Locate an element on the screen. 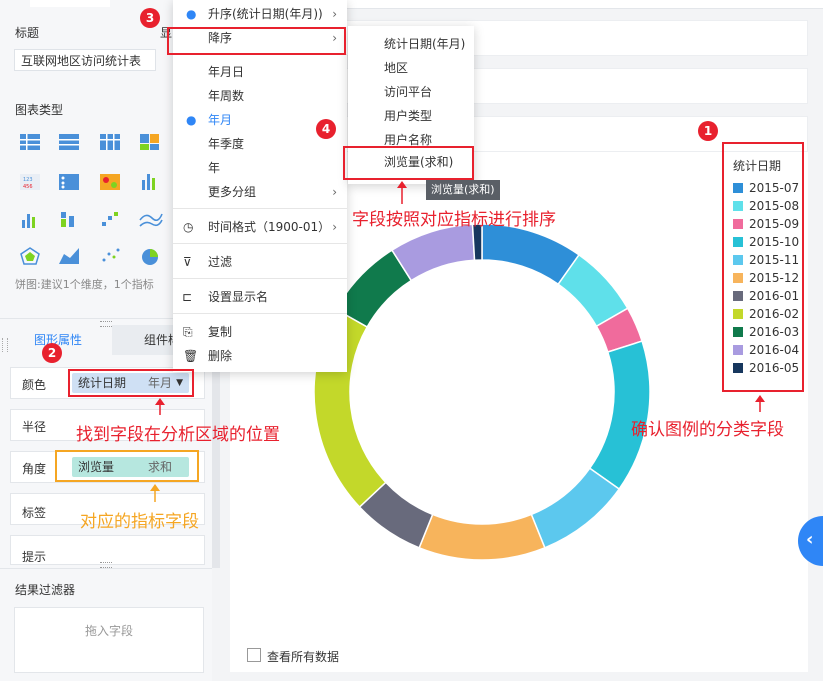 This screenshot has height=681, width=823. pie-hint: 饼图:建议1个维度，1个指标 is located at coordinates (84, 284).